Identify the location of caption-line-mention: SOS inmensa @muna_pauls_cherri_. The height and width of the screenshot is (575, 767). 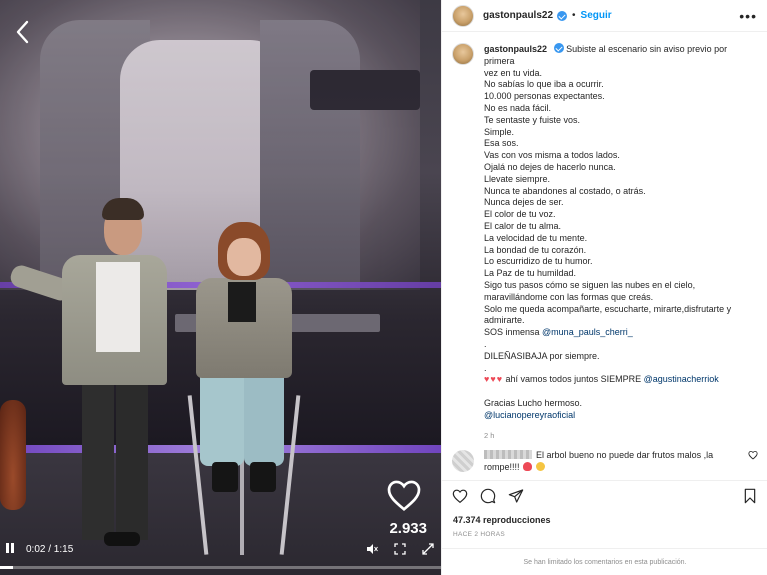
(621, 333).